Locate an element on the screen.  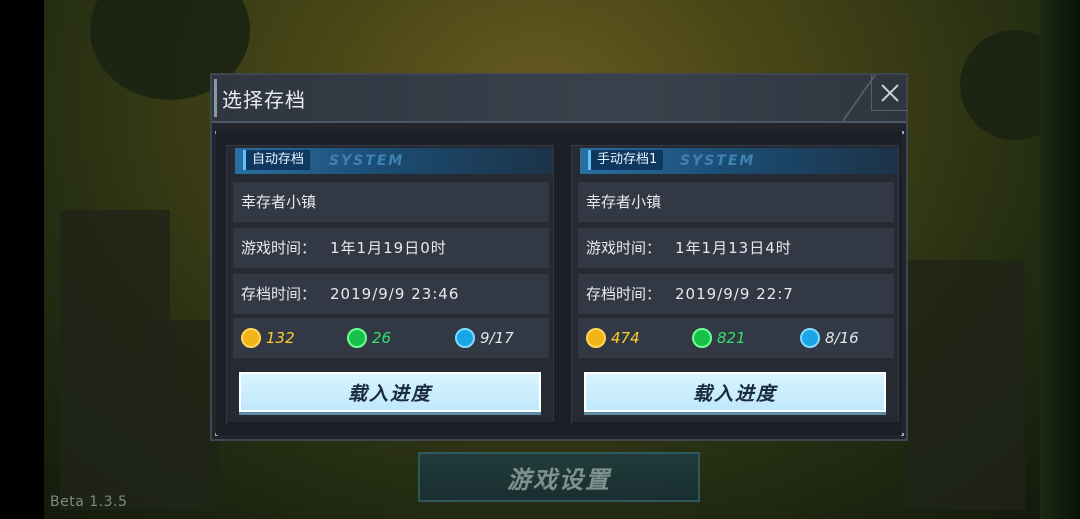
game-settings-button: 游戏设置 is located at coordinates (559, 477).